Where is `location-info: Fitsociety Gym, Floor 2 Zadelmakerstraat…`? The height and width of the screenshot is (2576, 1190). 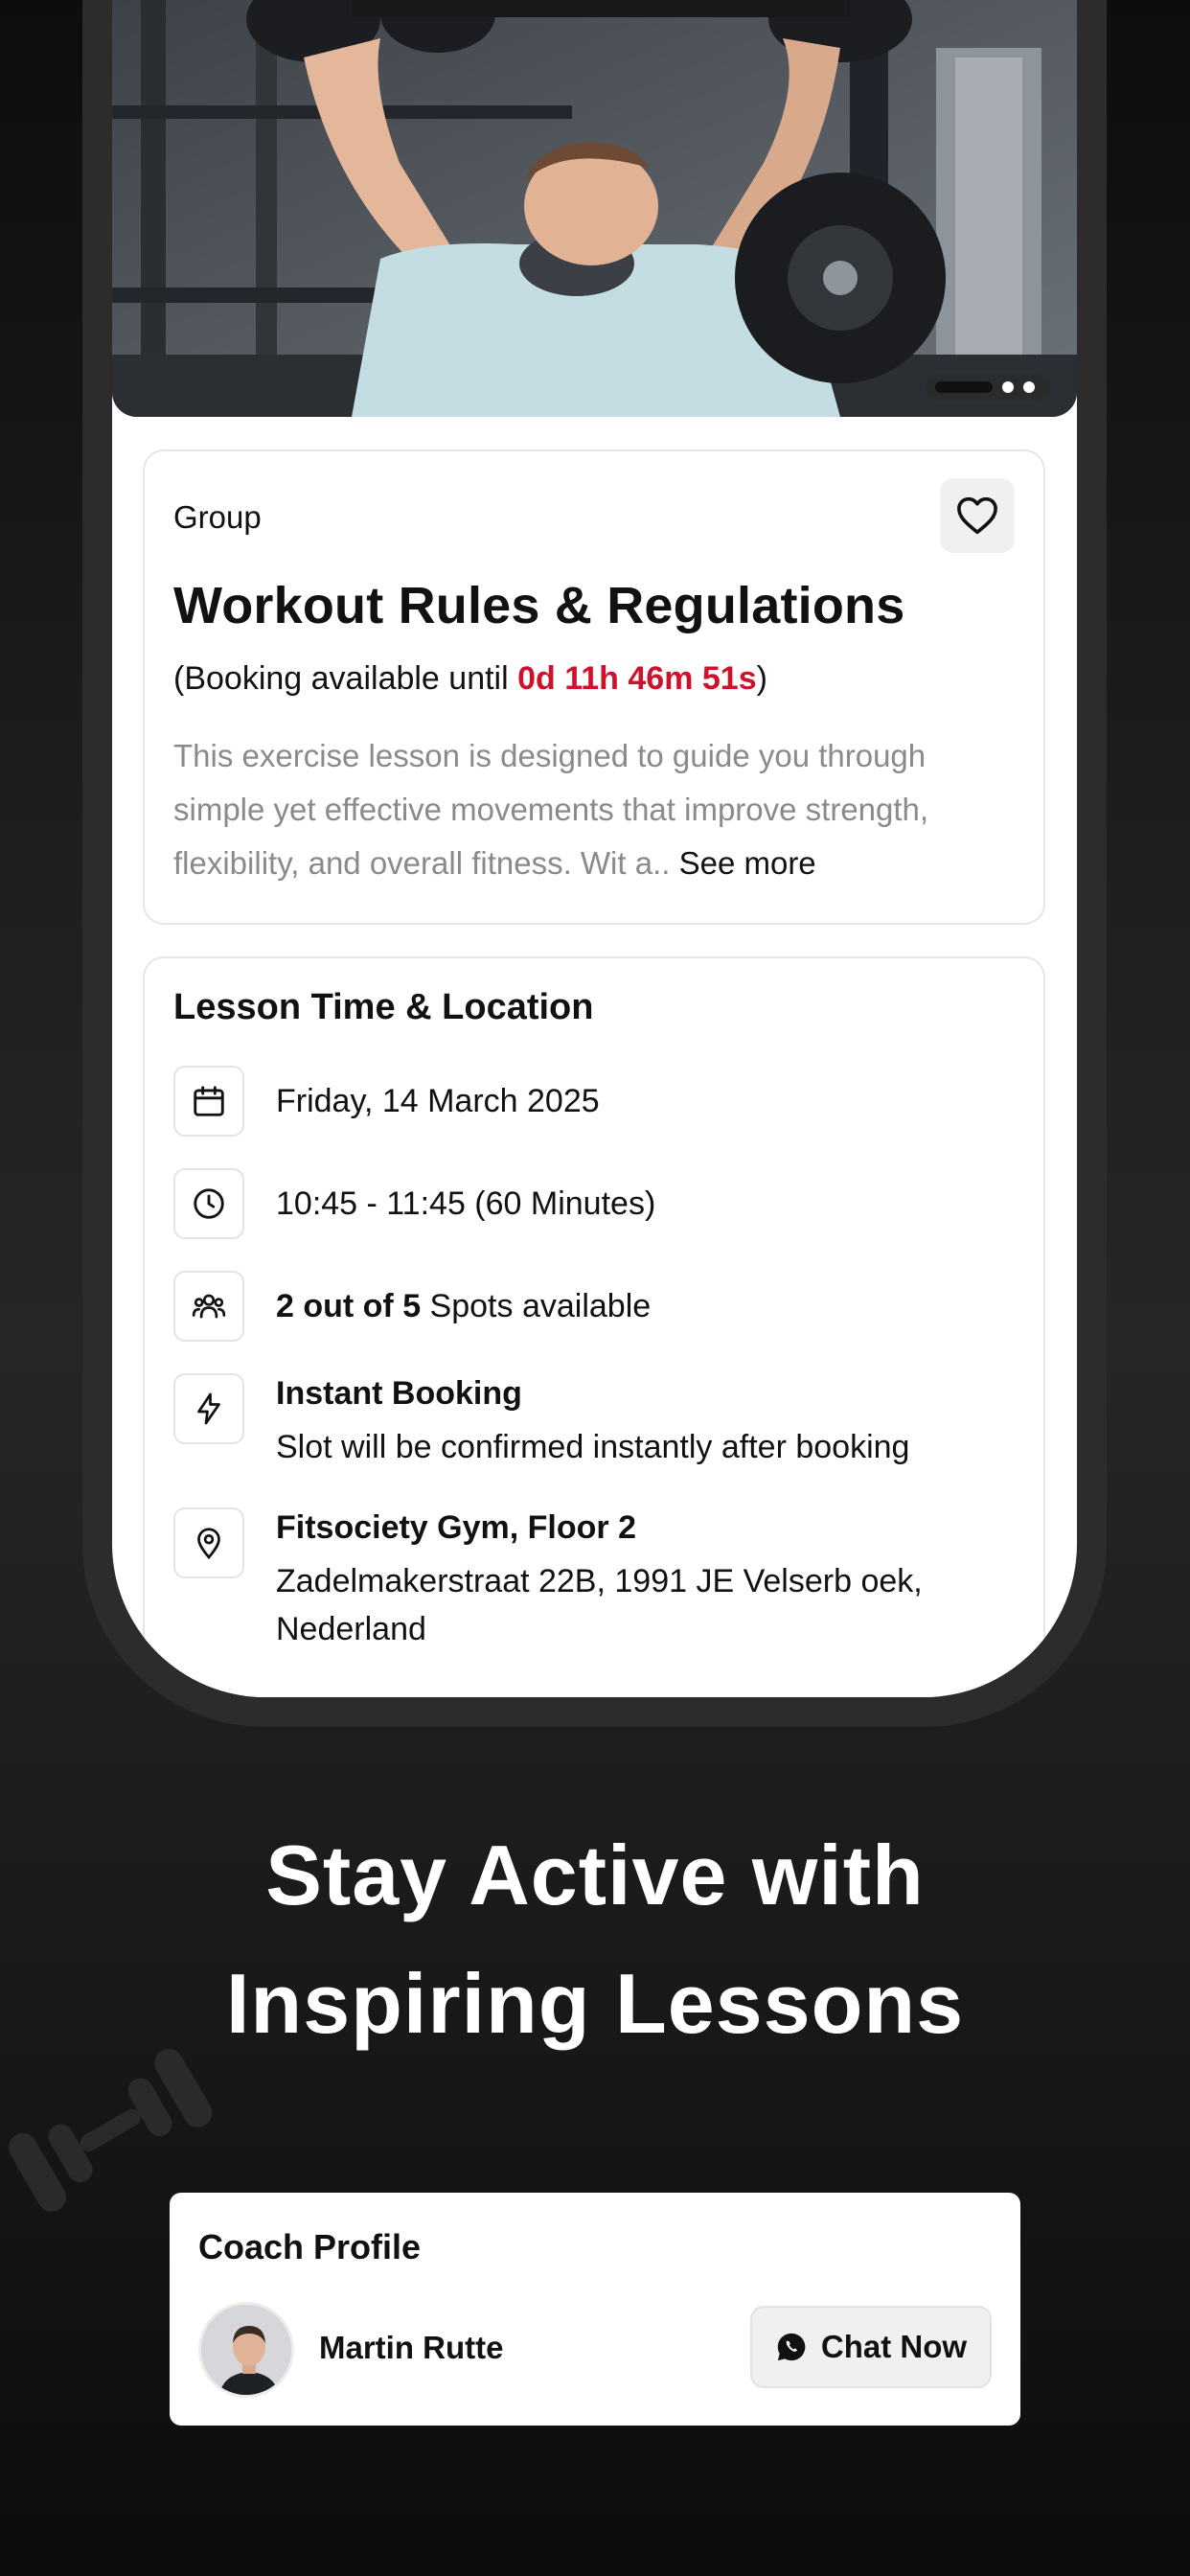
location-info: Fitsociety Gym, Floor 2 Zadelmakerstraat… is located at coordinates (650, 1578).